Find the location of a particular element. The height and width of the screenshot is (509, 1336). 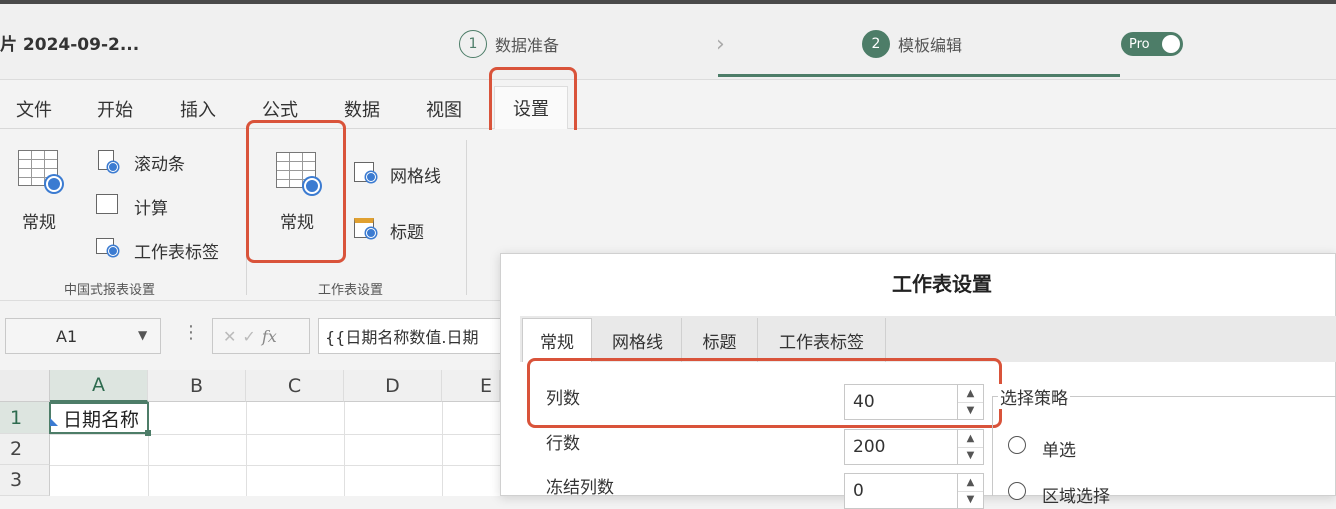

step-label: 数据准备 is located at coordinates (527, 45).